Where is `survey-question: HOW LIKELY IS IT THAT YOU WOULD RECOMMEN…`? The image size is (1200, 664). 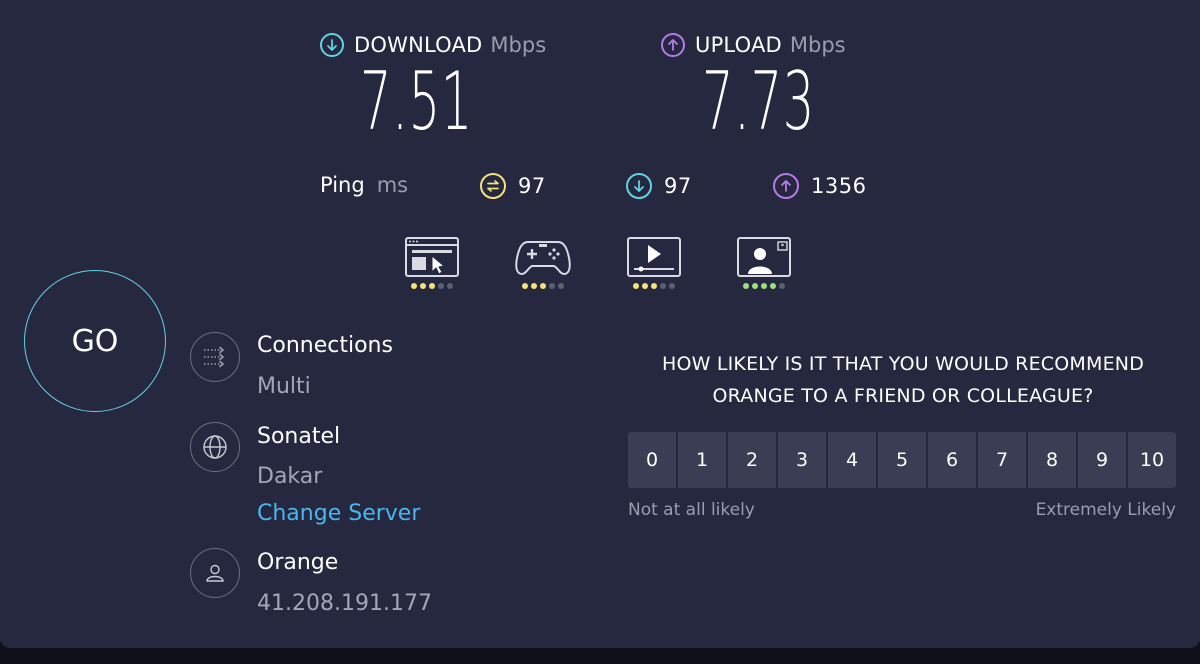 survey-question: HOW LIKELY IS IT THAT YOU WOULD RECOMMEN… is located at coordinates (903, 380).